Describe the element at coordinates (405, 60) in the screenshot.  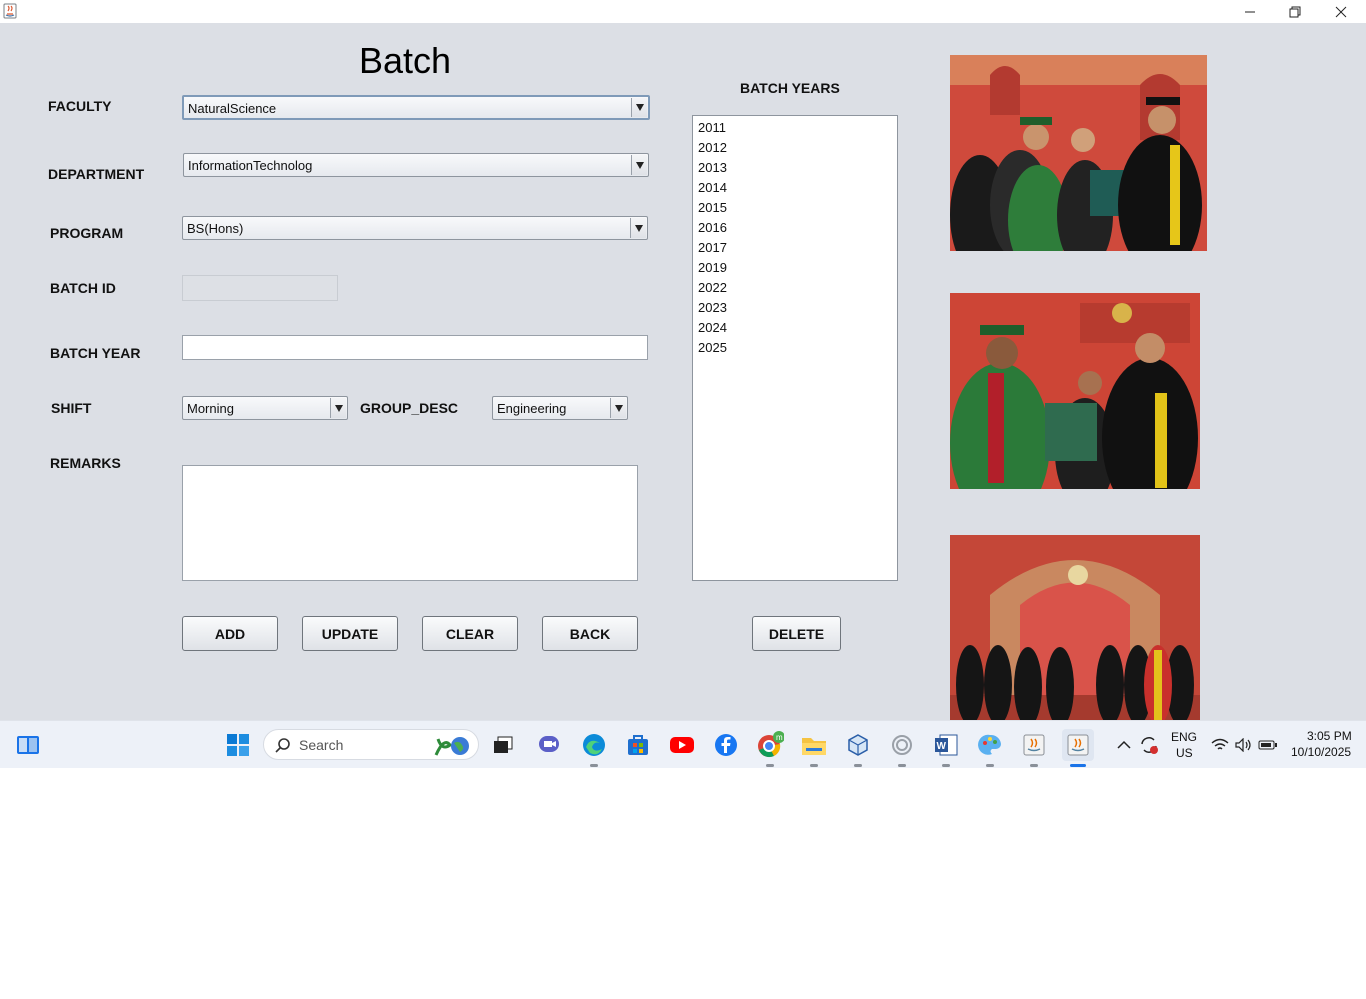
I see `page-title: Batch` at that location.